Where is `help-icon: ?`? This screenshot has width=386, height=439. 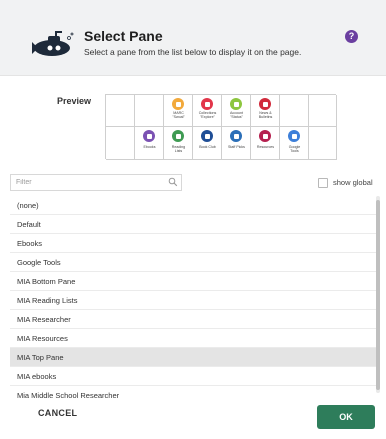 help-icon: ? is located at coordinates (351, 36).